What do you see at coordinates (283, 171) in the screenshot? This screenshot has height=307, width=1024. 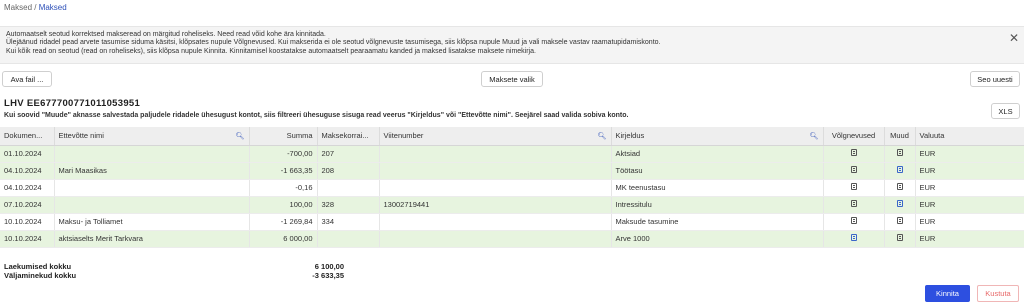 I see `cell-amount: -1 663,35` at bounding box center [283, 171].